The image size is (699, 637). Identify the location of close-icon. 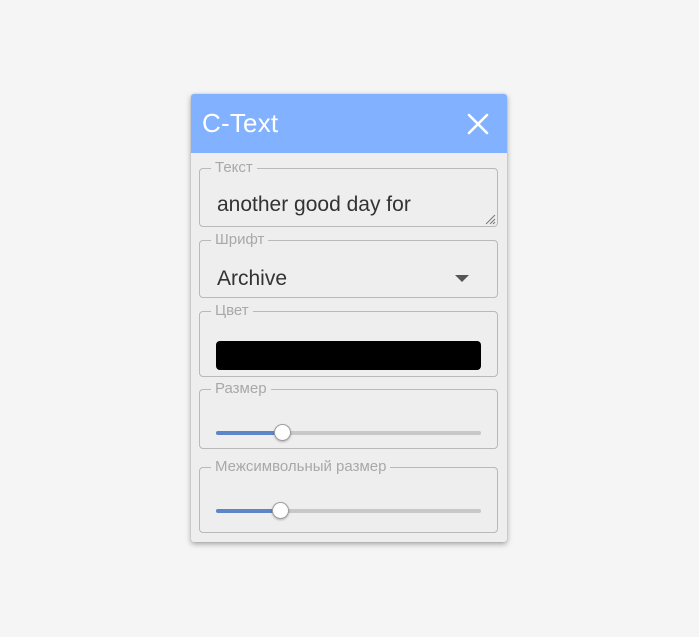
(478, 123).